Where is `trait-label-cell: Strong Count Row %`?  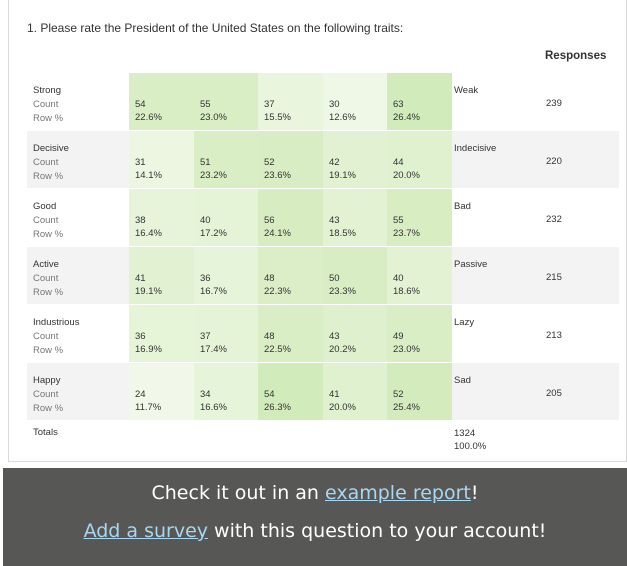
trait-label-cell: Strong Count Row % is located at coordinates (48, 105).